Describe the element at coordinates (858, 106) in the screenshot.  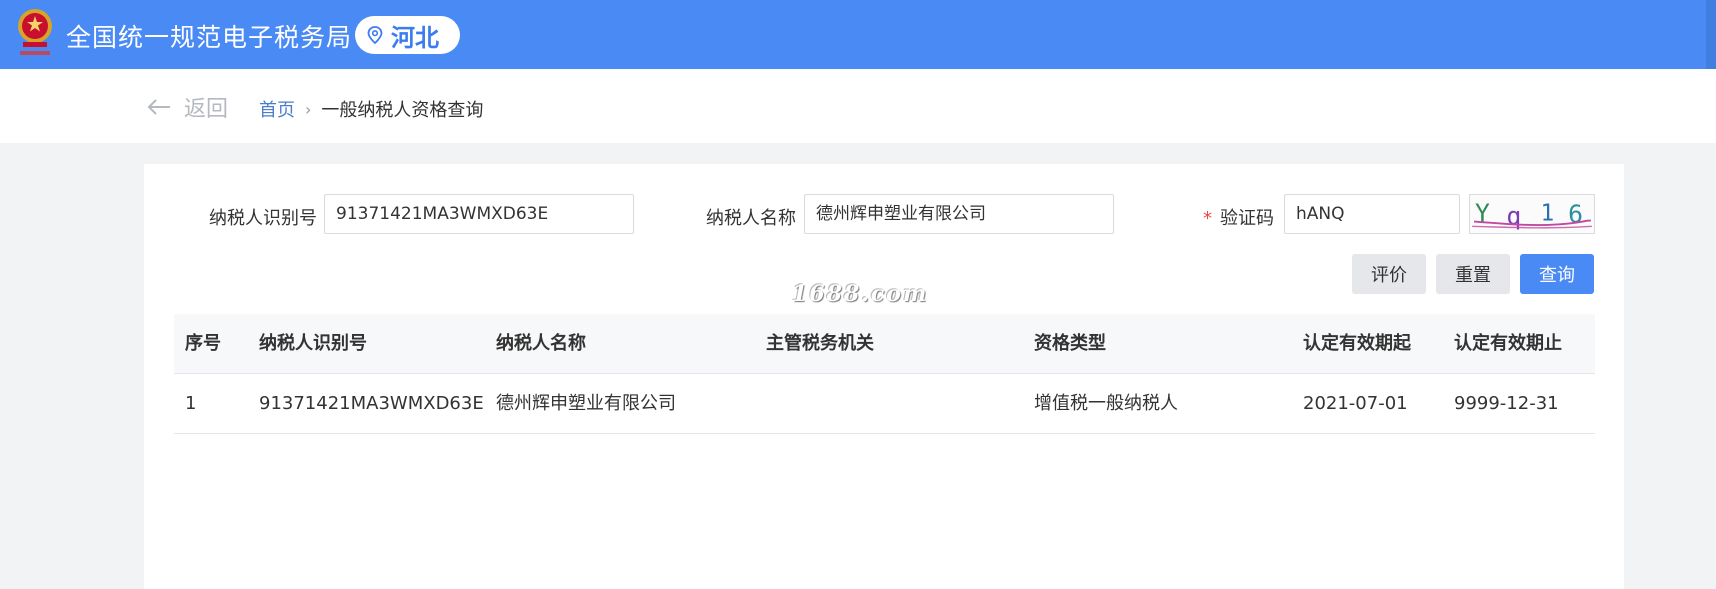
I see `breadcrumb-bar: 返回 首页 › 一般纳税人资格查询` at that location.